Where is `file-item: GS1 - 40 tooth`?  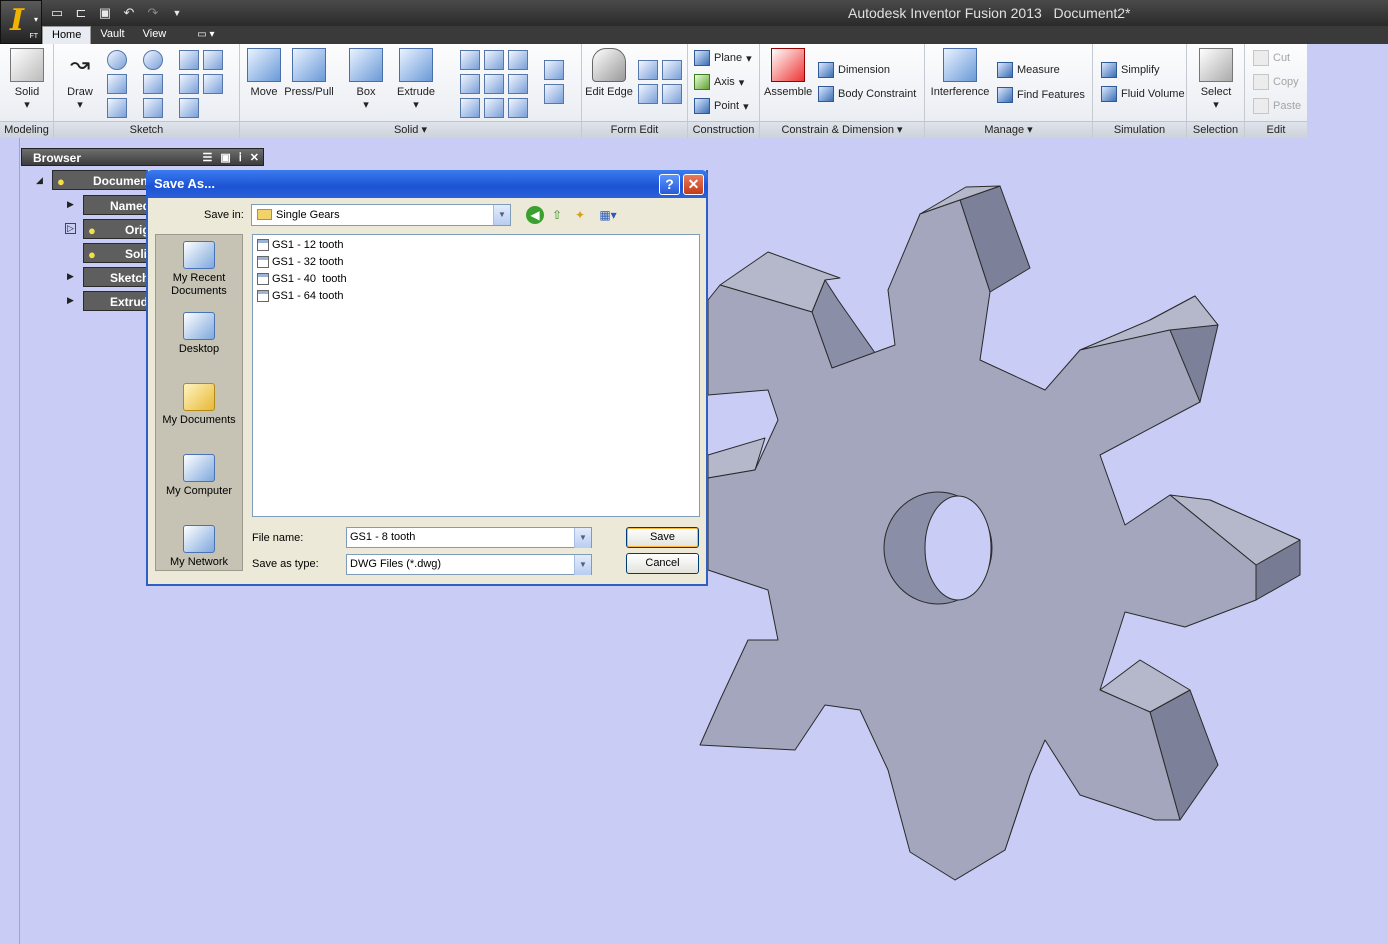 file-item: GS1 - 40 tooth is located at coordinates (302, 279).